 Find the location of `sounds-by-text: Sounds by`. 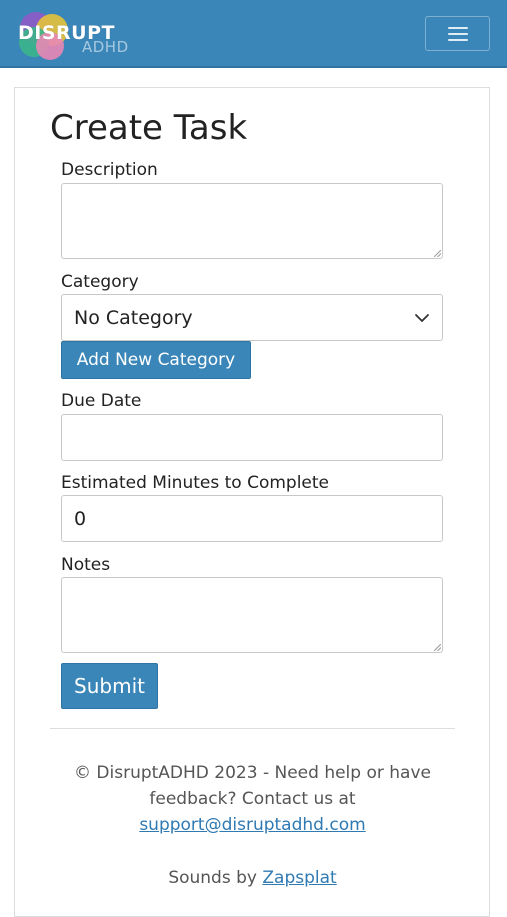

sounds-by-text: Sounds by is located at coordinates (212, 878).